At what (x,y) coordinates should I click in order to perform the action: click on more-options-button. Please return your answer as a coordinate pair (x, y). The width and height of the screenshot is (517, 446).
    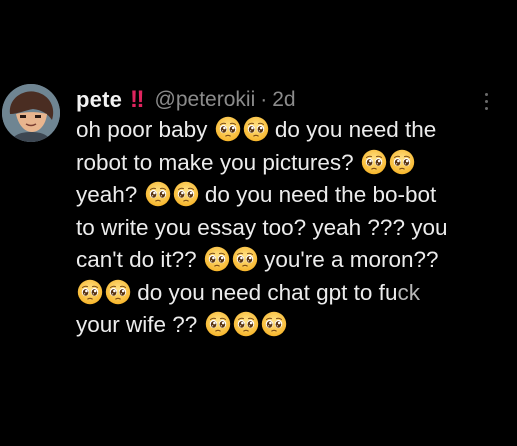
    Looking at the image, I should click on (486, 101).